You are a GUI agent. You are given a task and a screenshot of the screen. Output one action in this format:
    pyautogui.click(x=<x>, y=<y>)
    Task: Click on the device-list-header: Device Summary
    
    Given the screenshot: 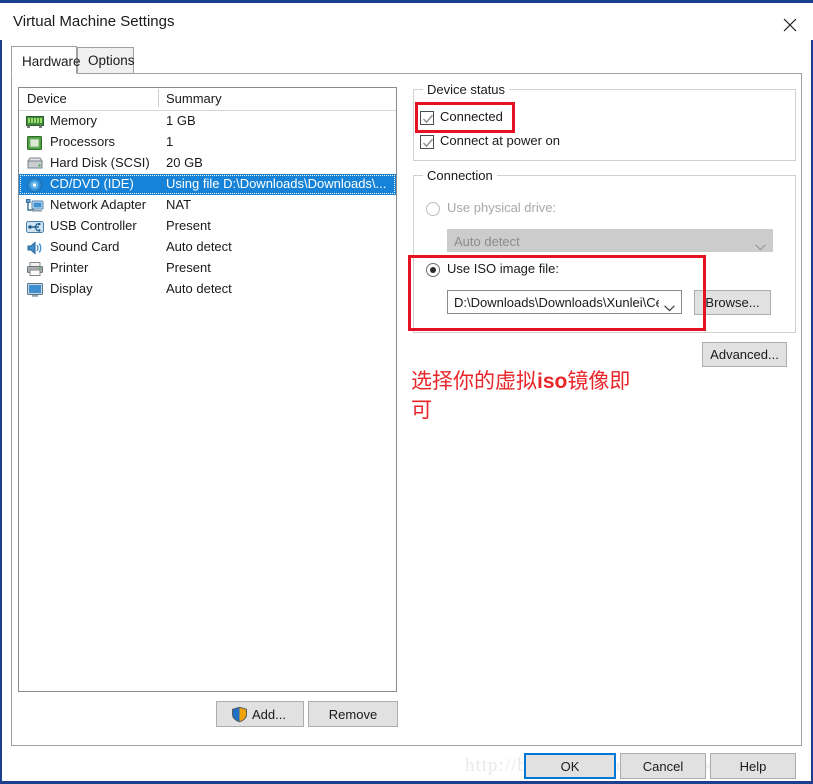 What is the action you would take?
    pyautogui.click(x=207, y=99)
    